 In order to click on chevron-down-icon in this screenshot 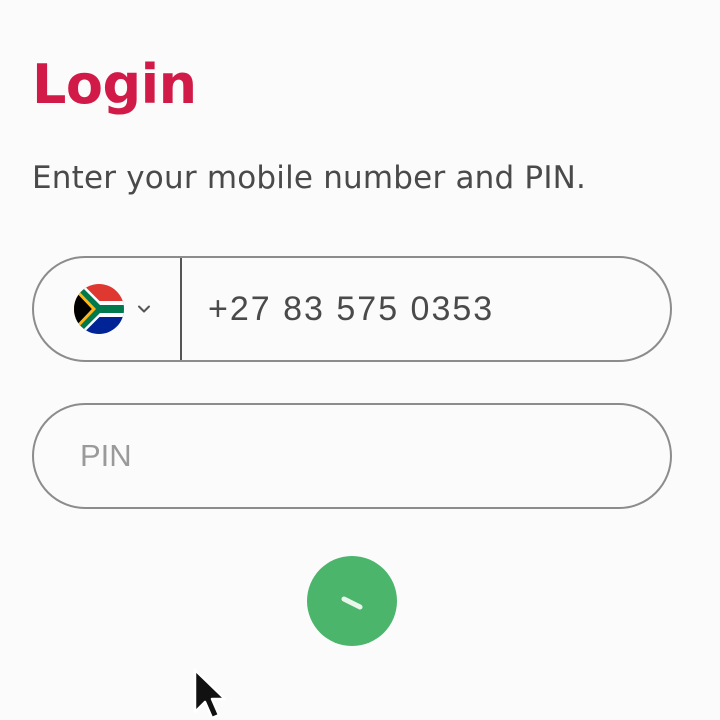, I will do `click(144, 309)`.